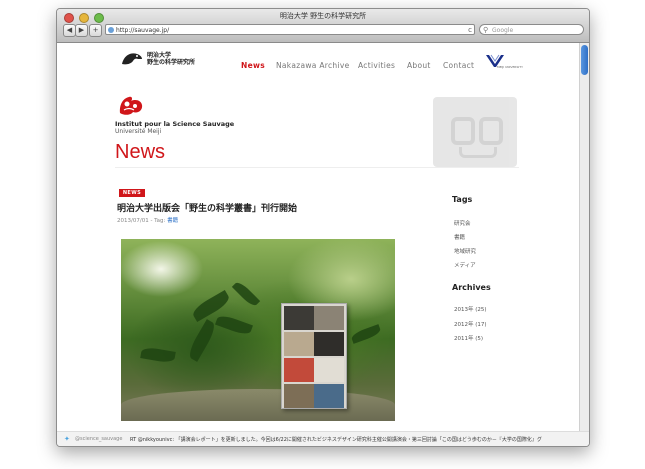 The image size is (645, 469). What do you see at coordinates (95, 30) in the screenshot?
I see `add-bookmark-button: +` at bounding box center [95, 30].